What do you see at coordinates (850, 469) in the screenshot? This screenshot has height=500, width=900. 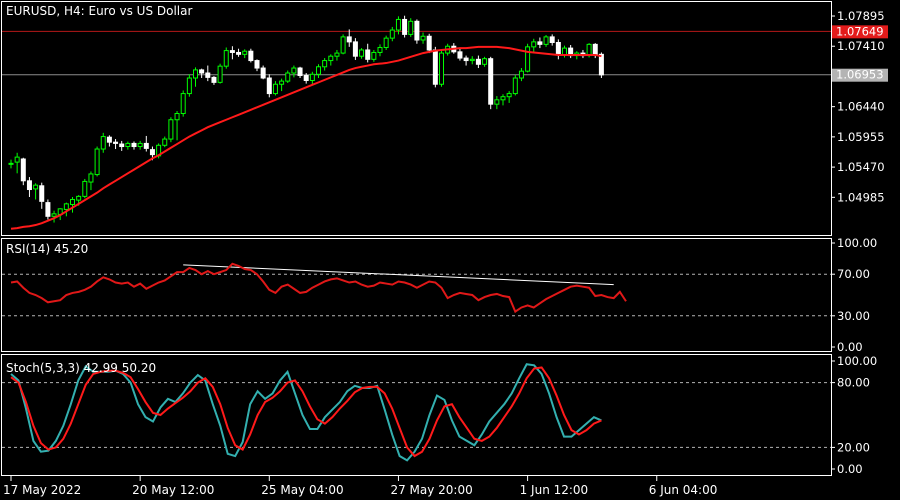 I see `stoch-tick-label: 0.00` at bounding box center [850, 469].